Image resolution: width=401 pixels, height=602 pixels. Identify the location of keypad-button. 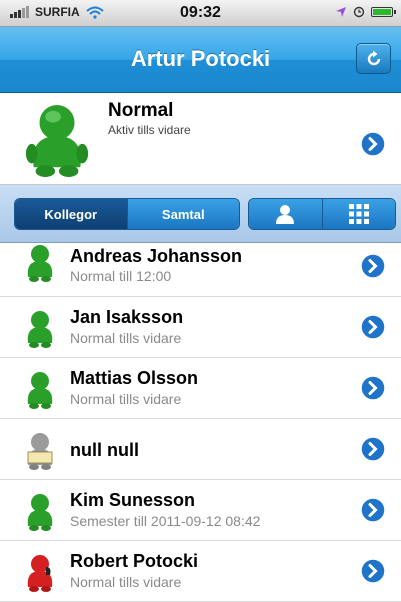
(358, 214).